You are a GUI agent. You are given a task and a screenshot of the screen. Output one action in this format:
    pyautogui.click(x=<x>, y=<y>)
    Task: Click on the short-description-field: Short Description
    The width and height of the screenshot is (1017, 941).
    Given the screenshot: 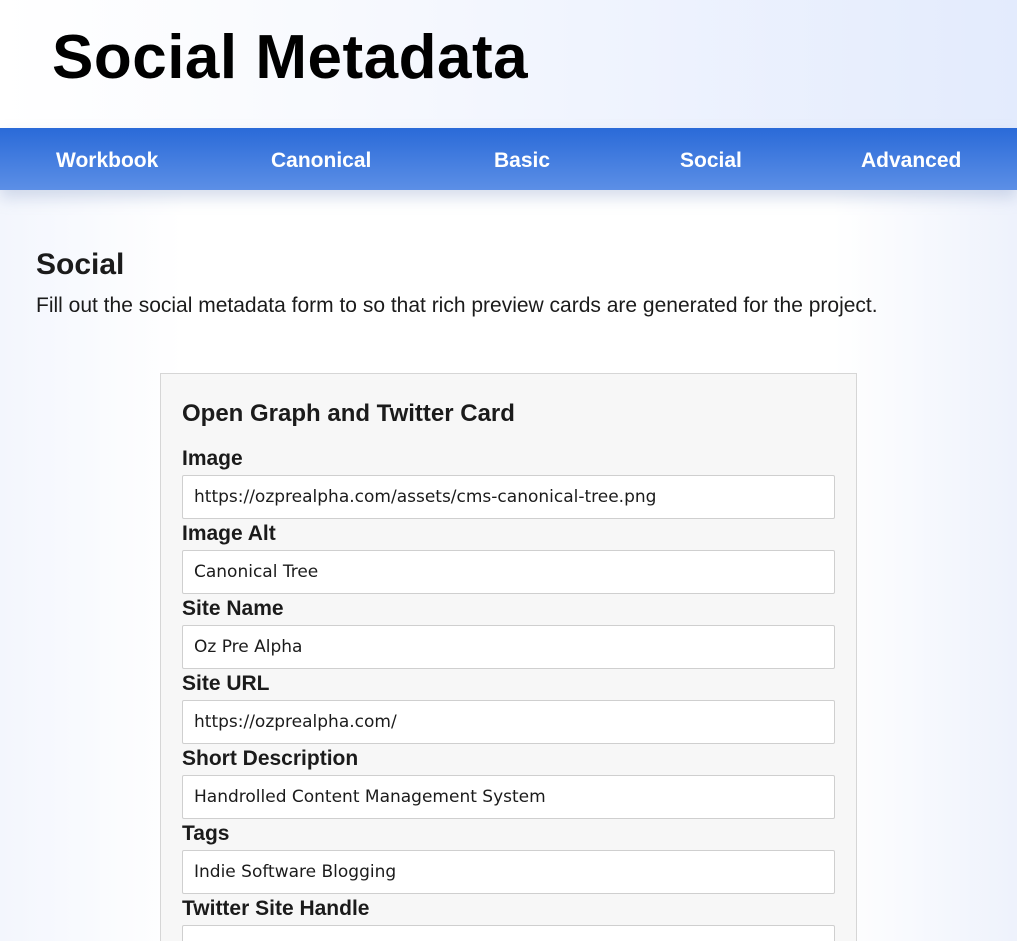 What is the action you would take?
    pyautogui.click(x=508, y=782)
    